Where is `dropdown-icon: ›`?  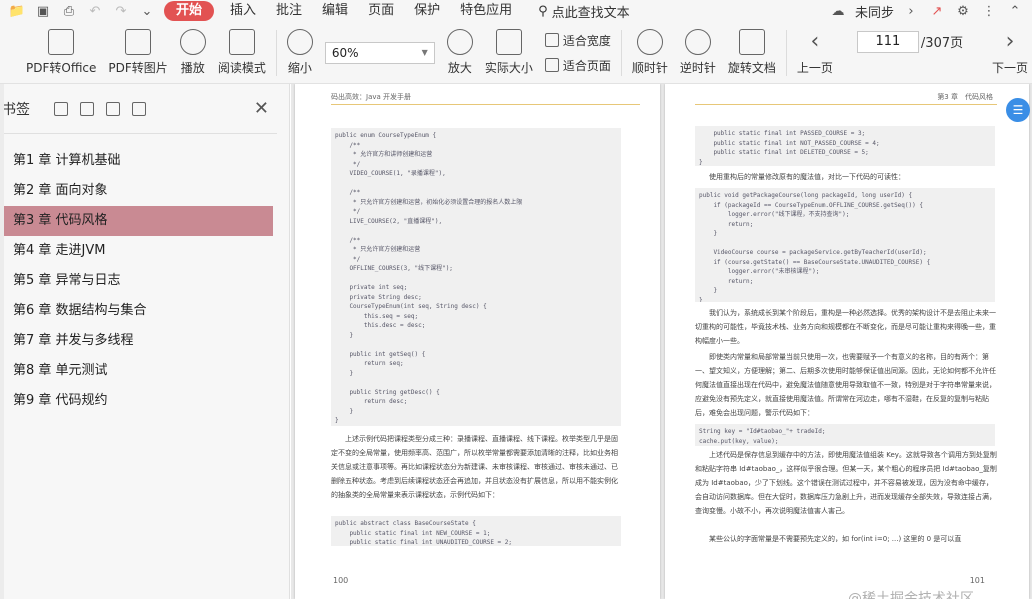
dropdown-icon: › is located at coordinates (911, 11).